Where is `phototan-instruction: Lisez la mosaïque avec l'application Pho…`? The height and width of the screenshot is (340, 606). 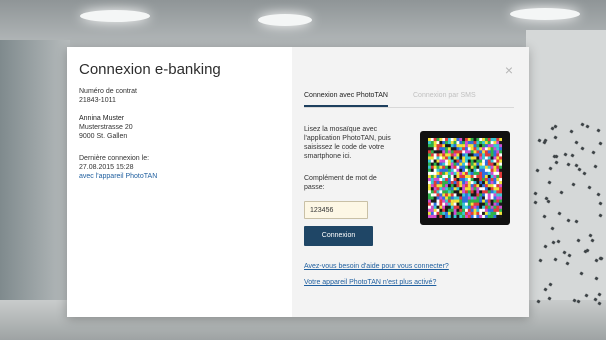 phototan-instruction: Lisez la mosaïque avec l'application Pho… is located at coordinates (347, 143).